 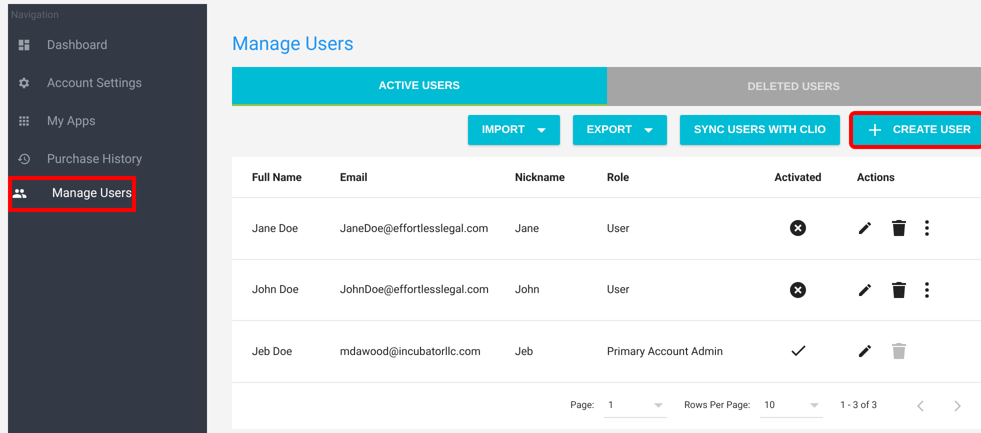 What do you see at coordinates (19, 193) in the screenshot?
I see `people-icon` at bounding box center [19, 193].